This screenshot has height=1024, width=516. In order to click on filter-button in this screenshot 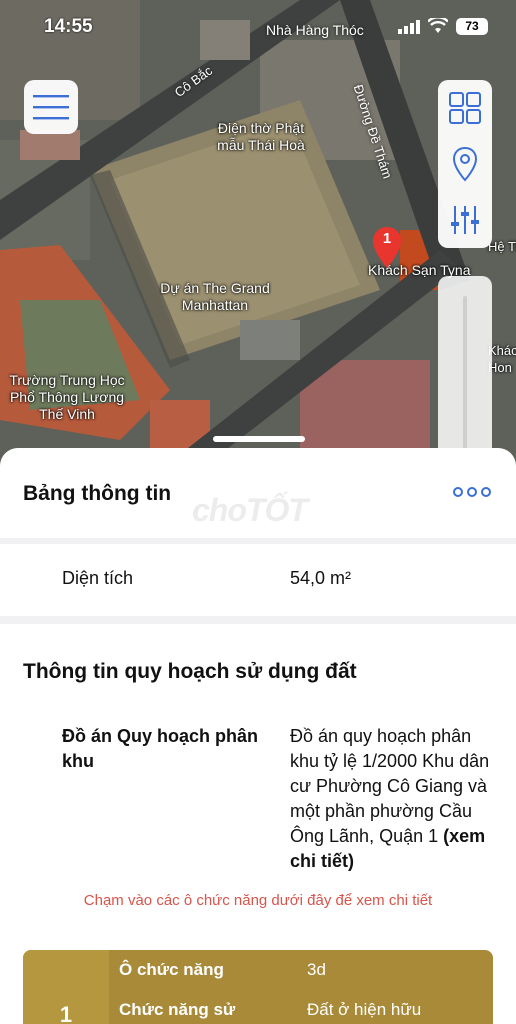, I will do `click(465, 220)`.